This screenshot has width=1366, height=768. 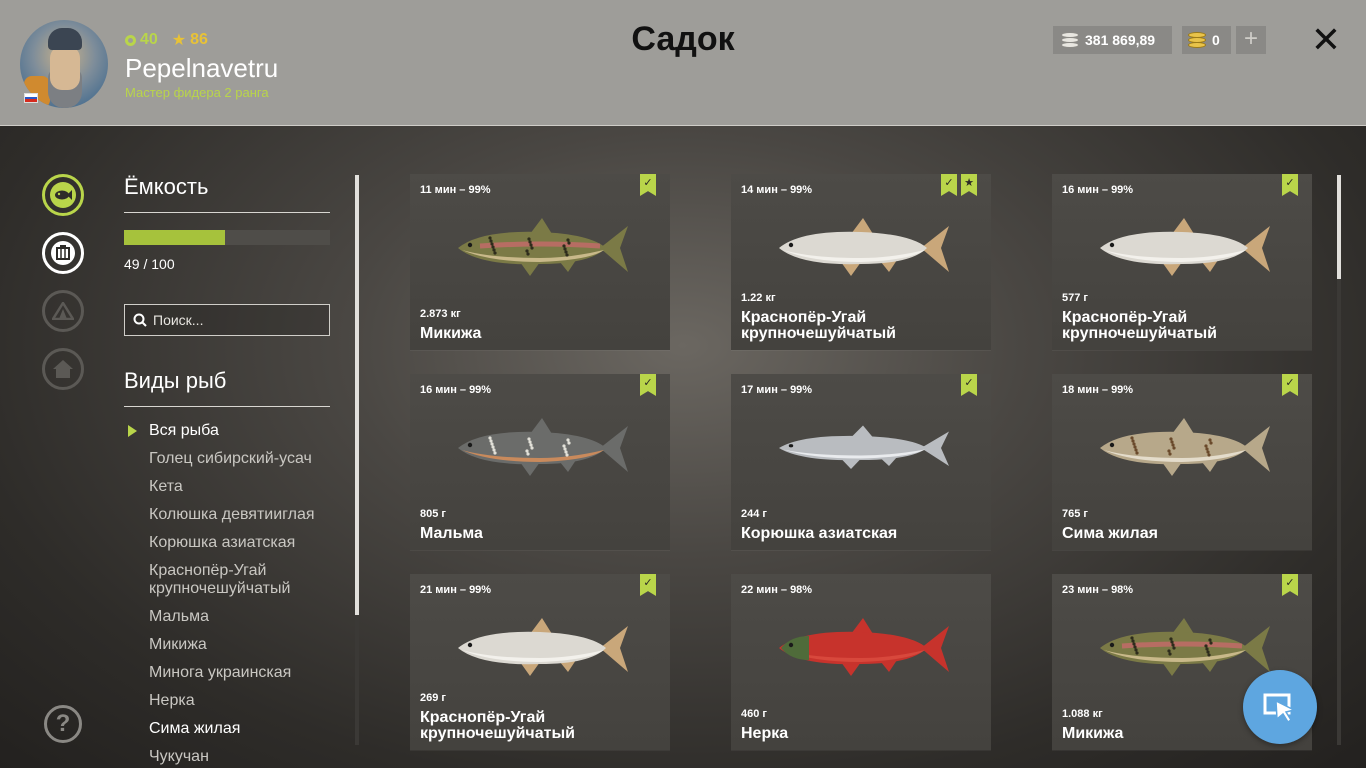 I want to click on cursor-icon, so click(x=1280, y=708).